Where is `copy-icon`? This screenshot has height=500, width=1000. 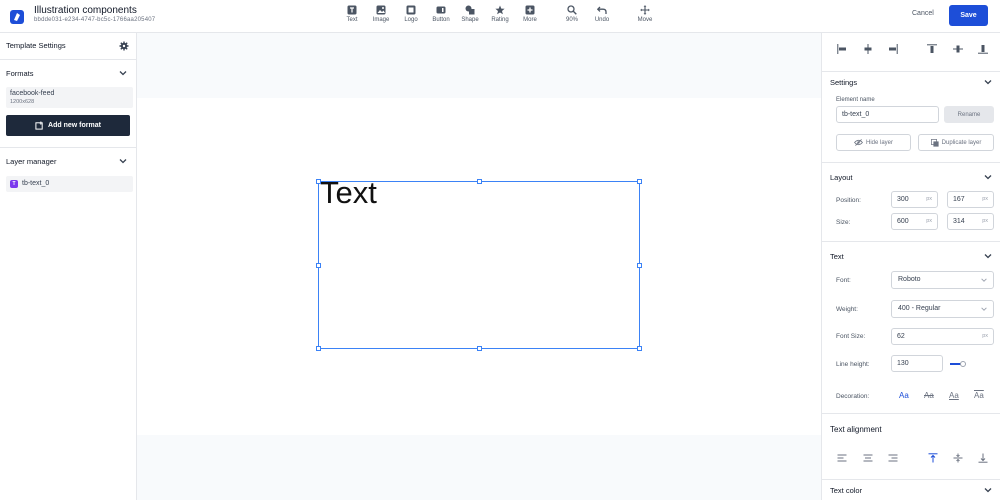 copy-icon is located at coordinates (934, 142).